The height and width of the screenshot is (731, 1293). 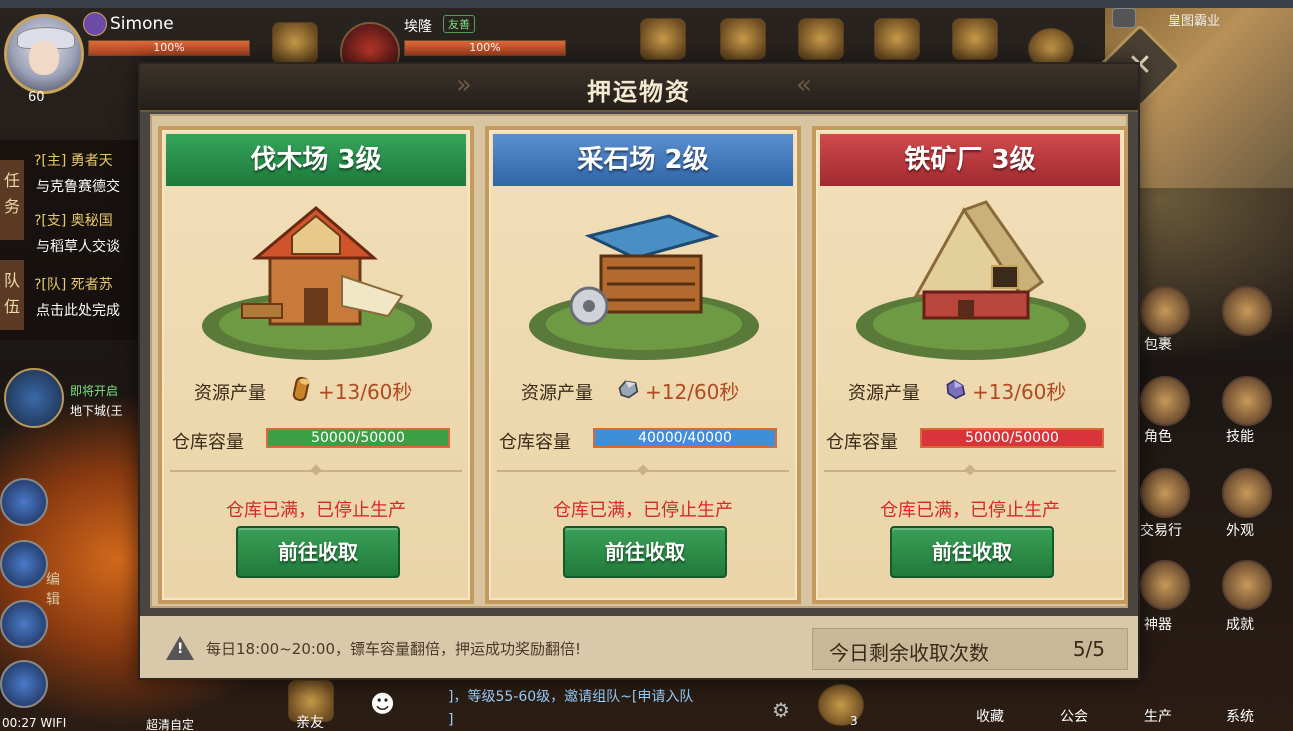 I want to click on appearance-icon, so click(x=1247, y=493).